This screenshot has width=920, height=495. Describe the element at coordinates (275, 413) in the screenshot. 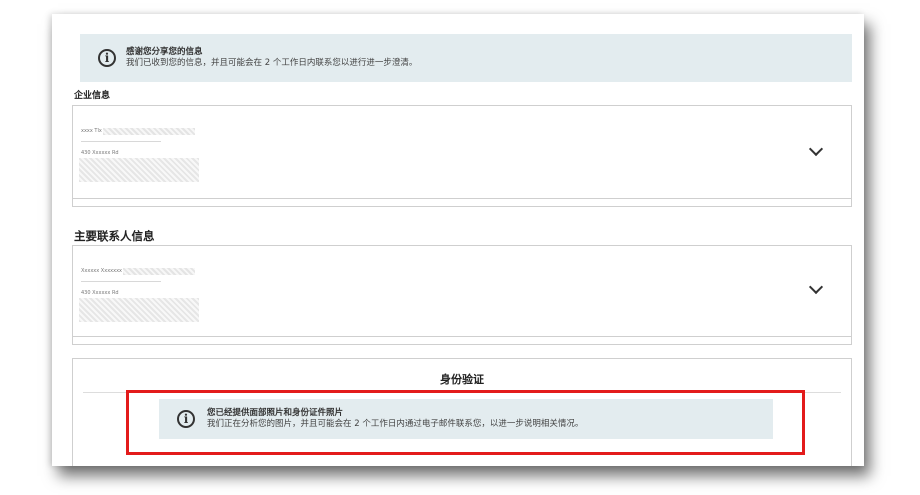

I see `identity-info-title: 您已经提供面部照片和身份证件照片` at that location.